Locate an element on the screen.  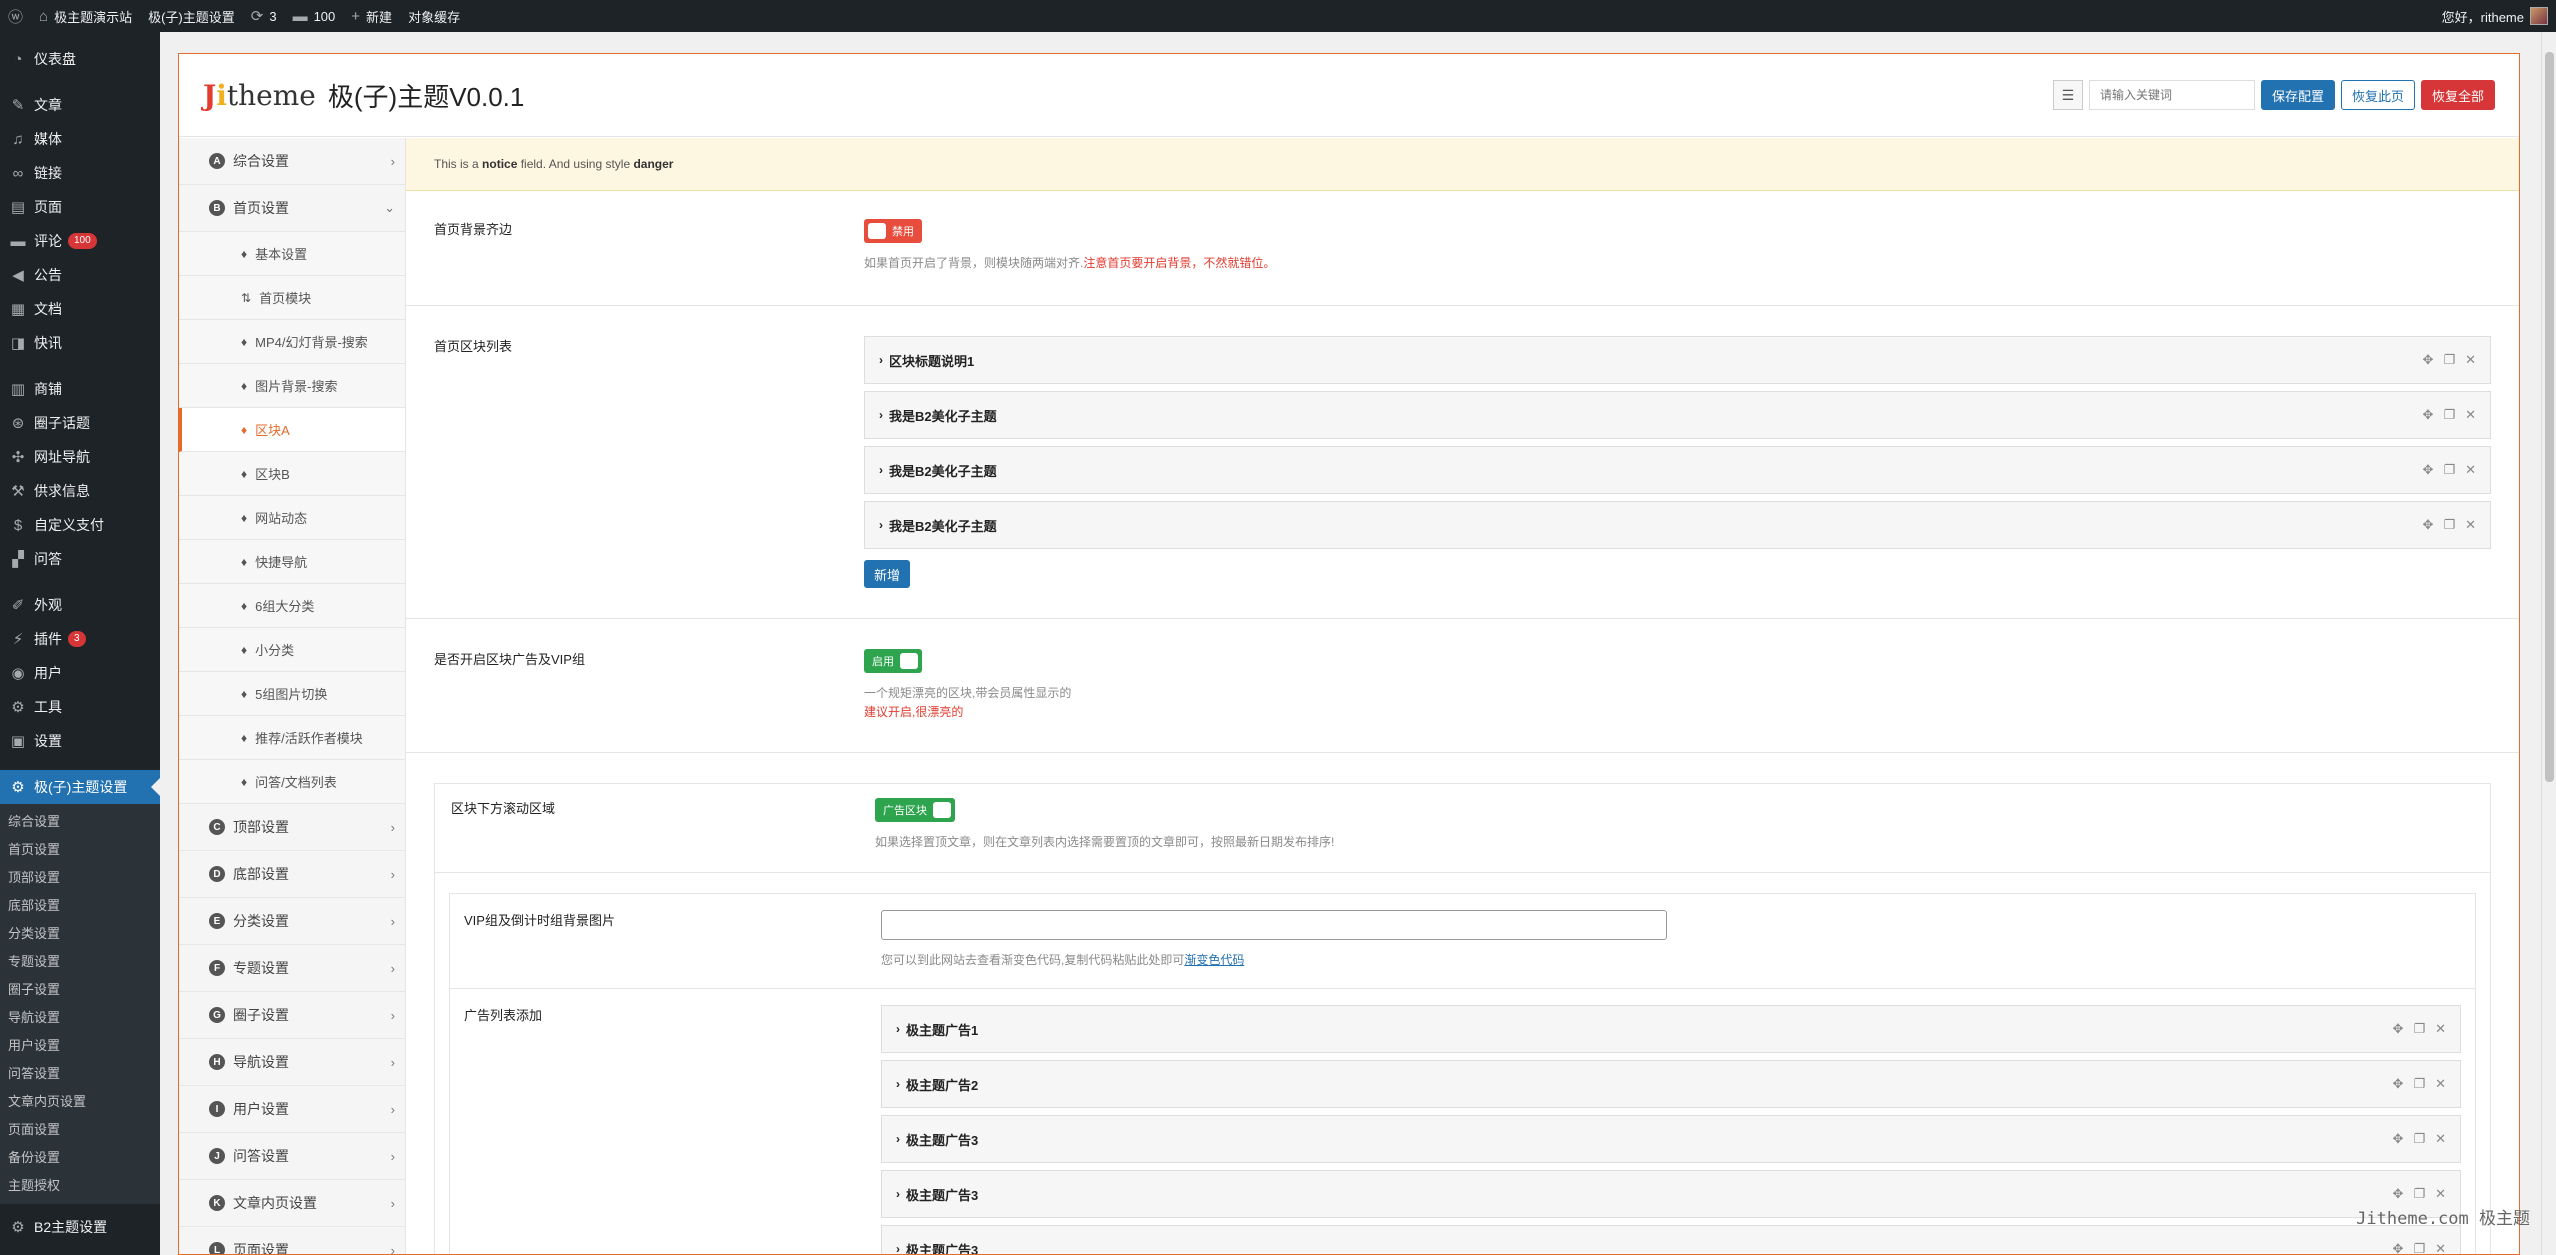
submenu-item: 专题设置 is located at coordinates (80, 962).